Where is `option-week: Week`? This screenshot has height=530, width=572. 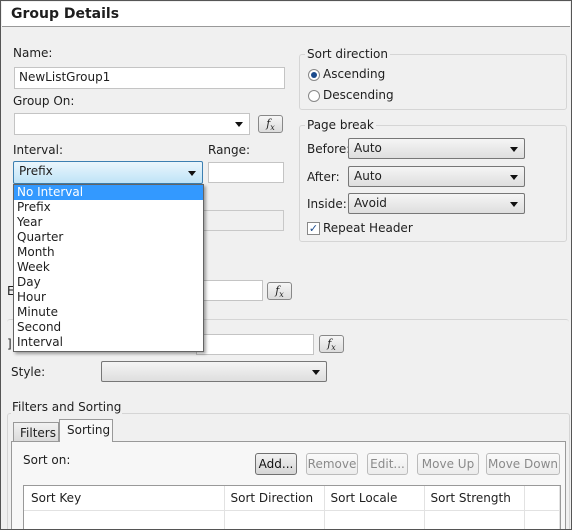 option-week: Week is located at coordinates (108, 267).